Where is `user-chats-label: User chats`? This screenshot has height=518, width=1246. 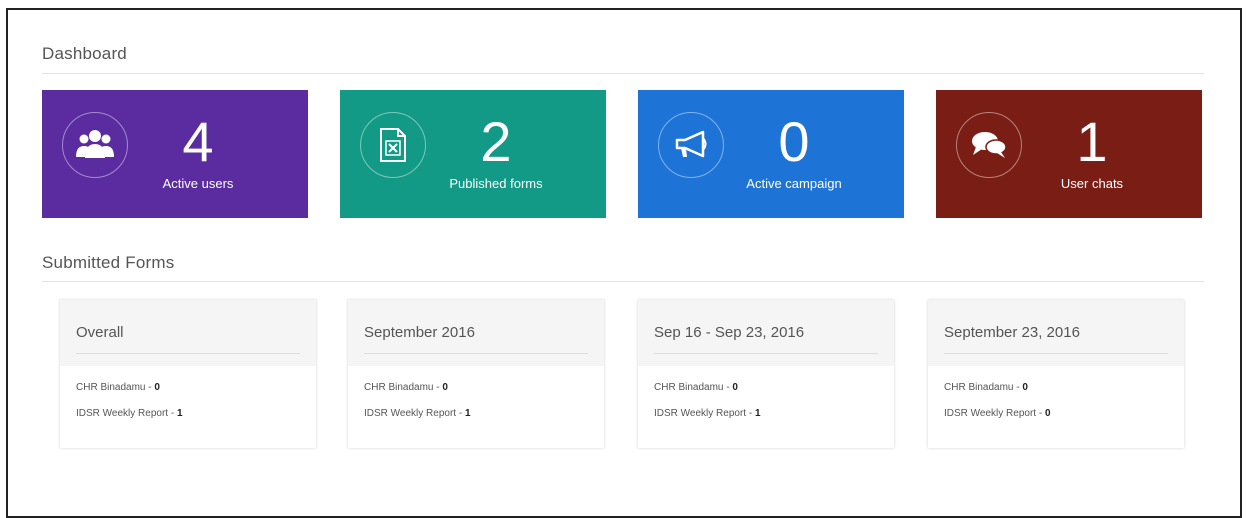 user-chats-label: User chats is located at coordinates (1092, 183).